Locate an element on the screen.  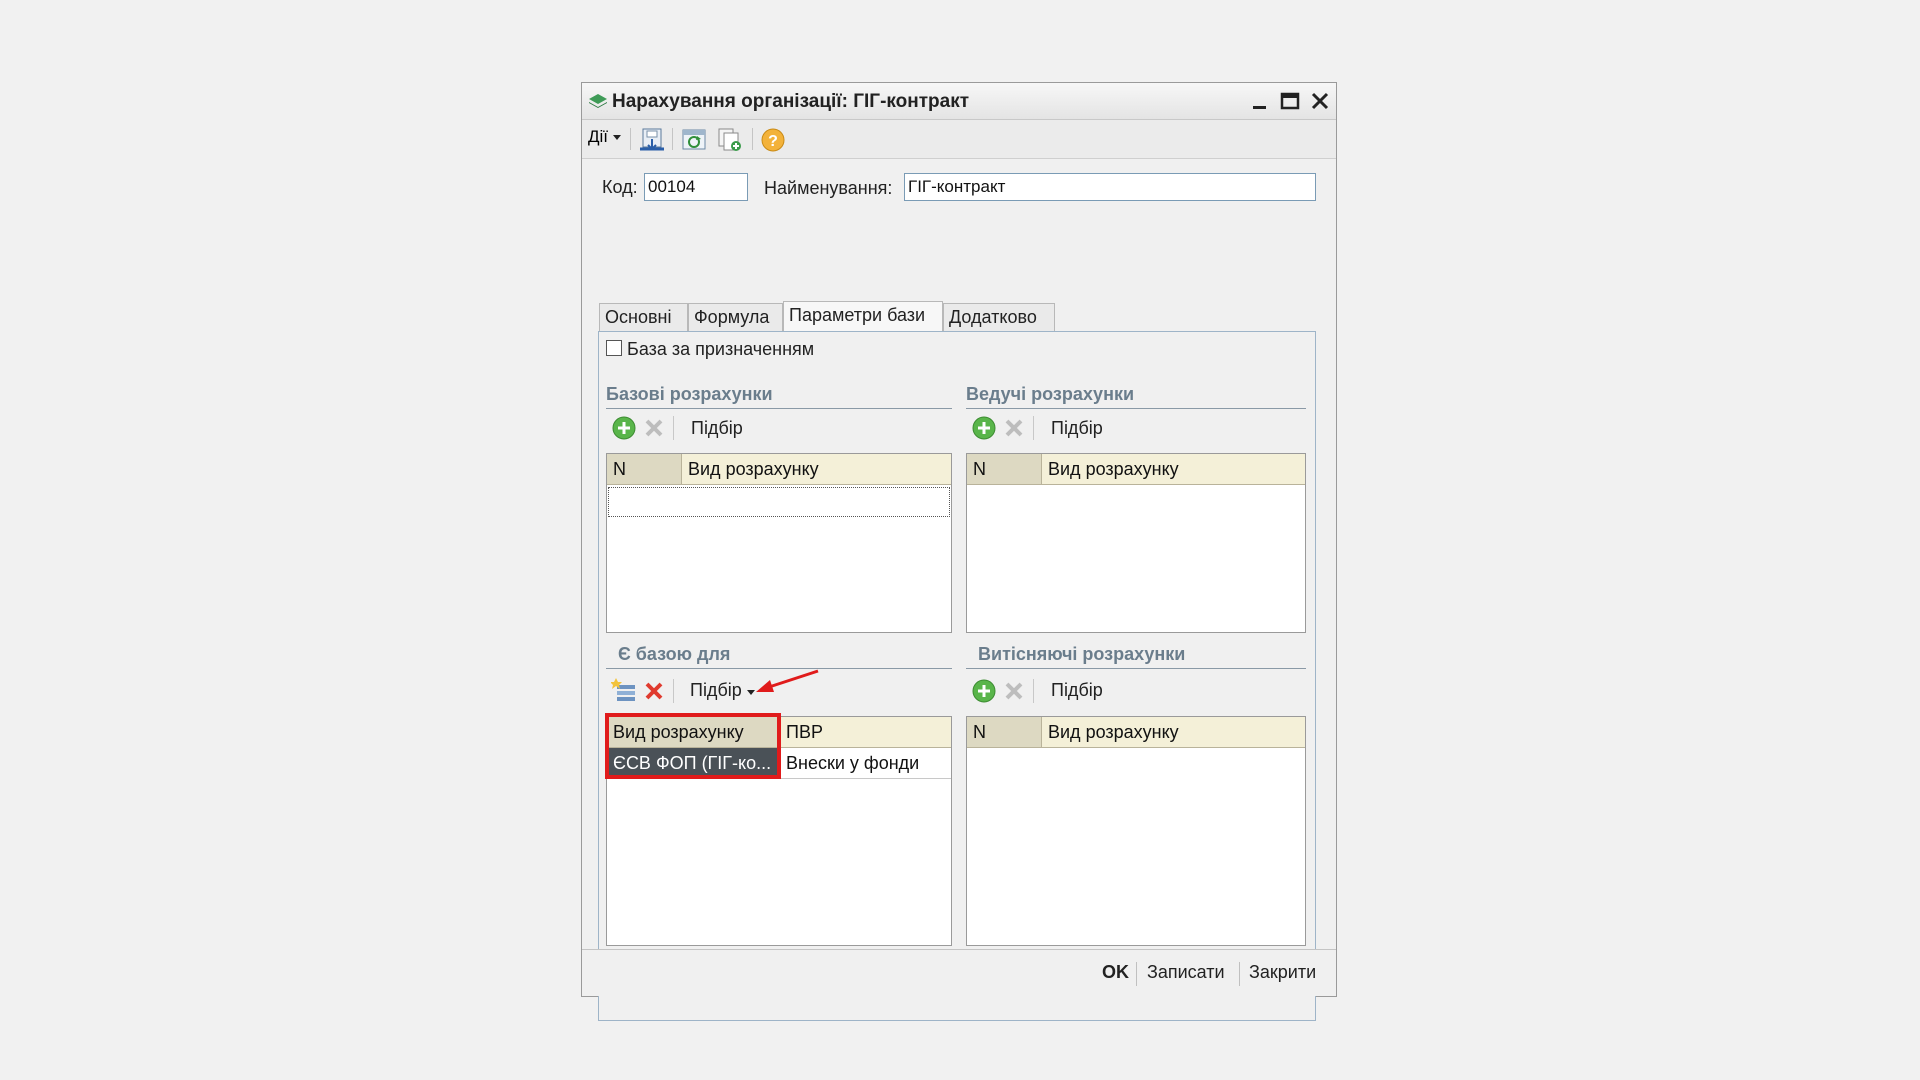
displacing-calcs-table: N Вид розрахунку is located at coordinates (1136, 831).